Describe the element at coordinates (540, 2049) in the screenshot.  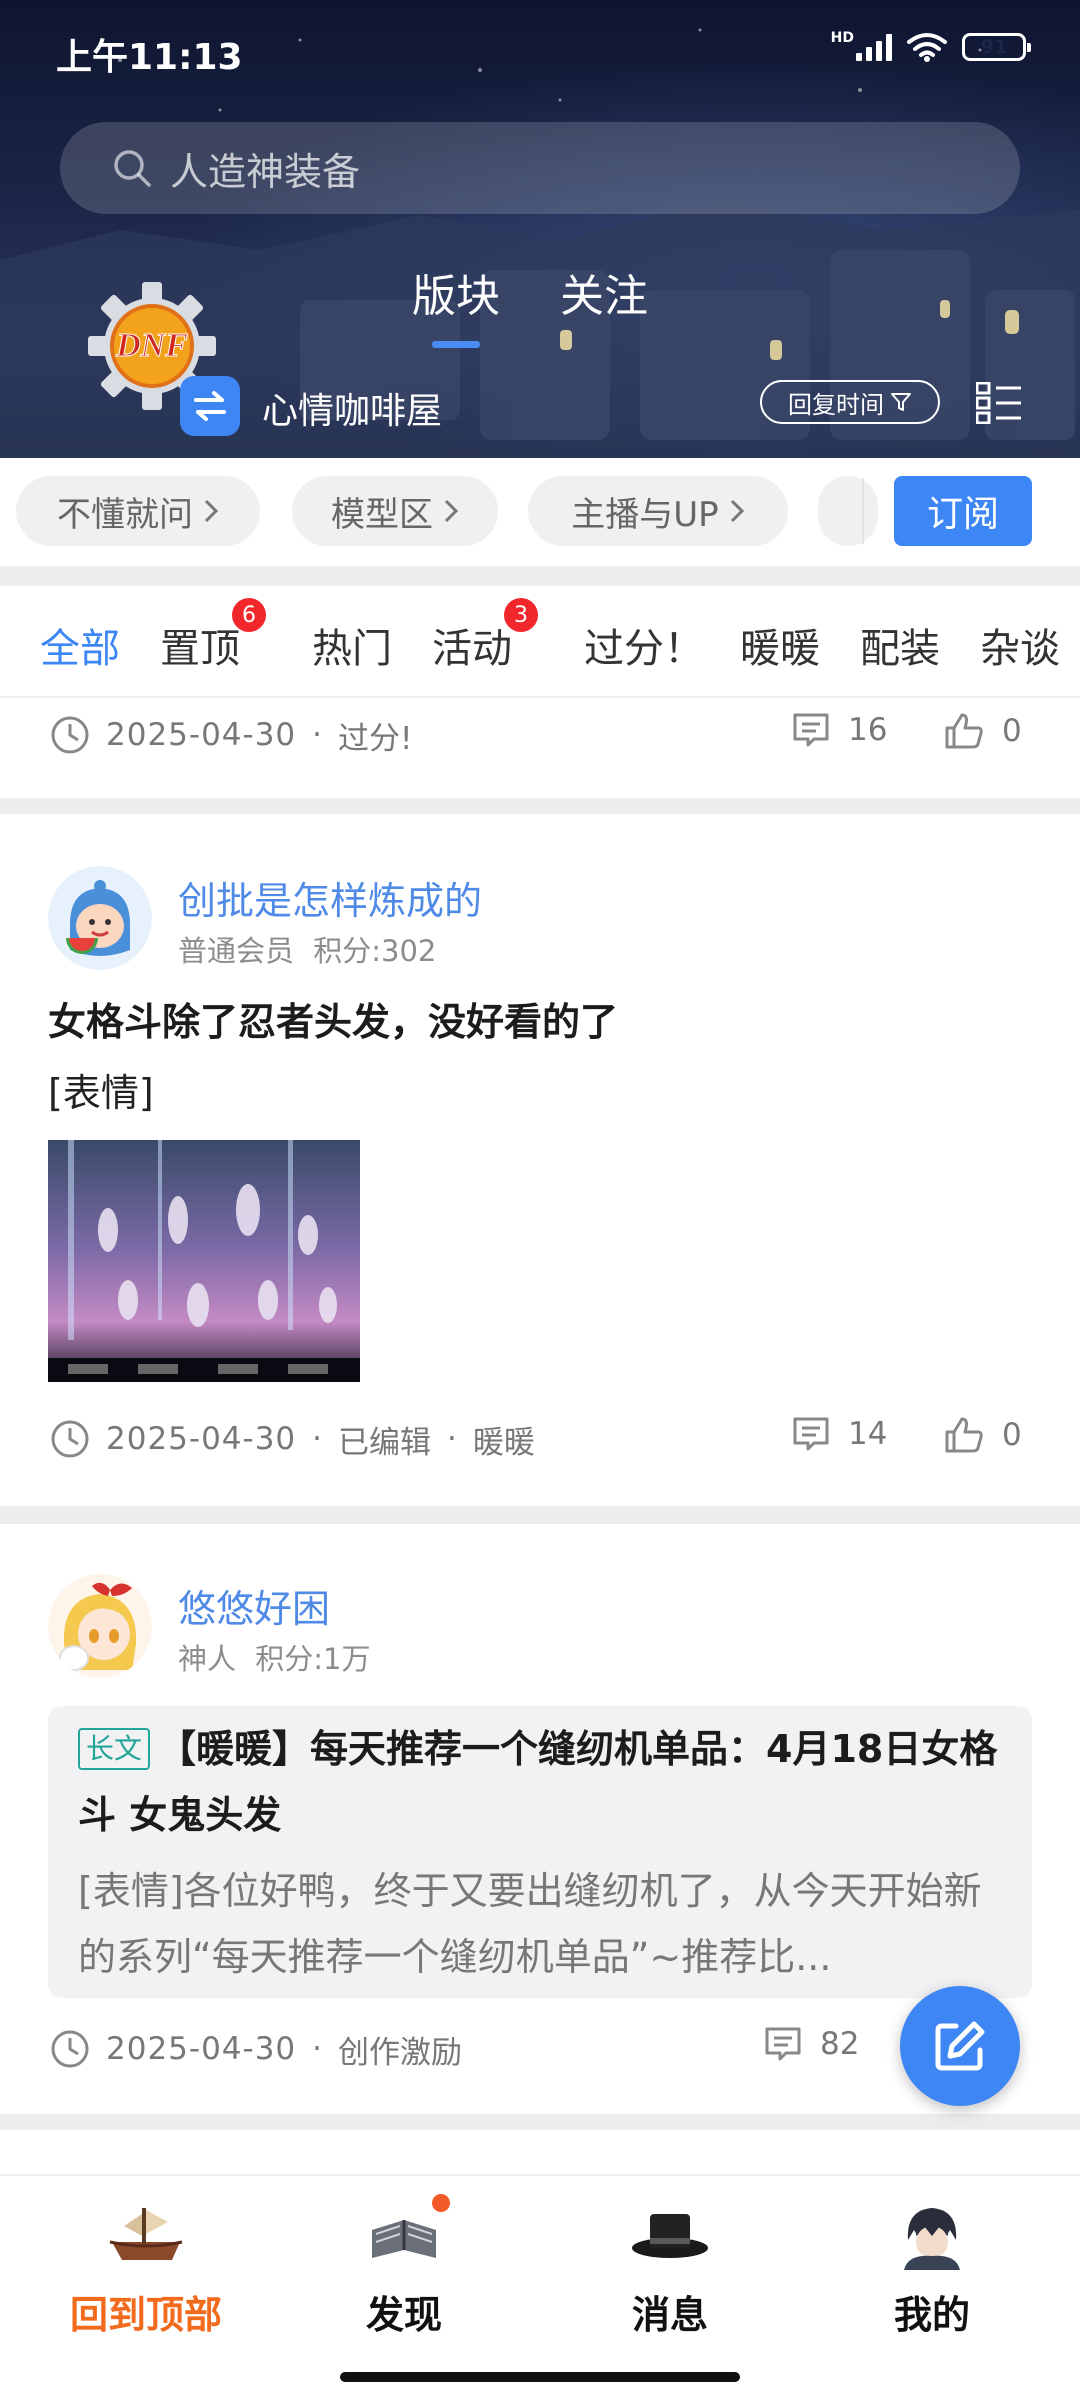
I see `post-meta: 2025-04-30 · 创作激励` at that location.